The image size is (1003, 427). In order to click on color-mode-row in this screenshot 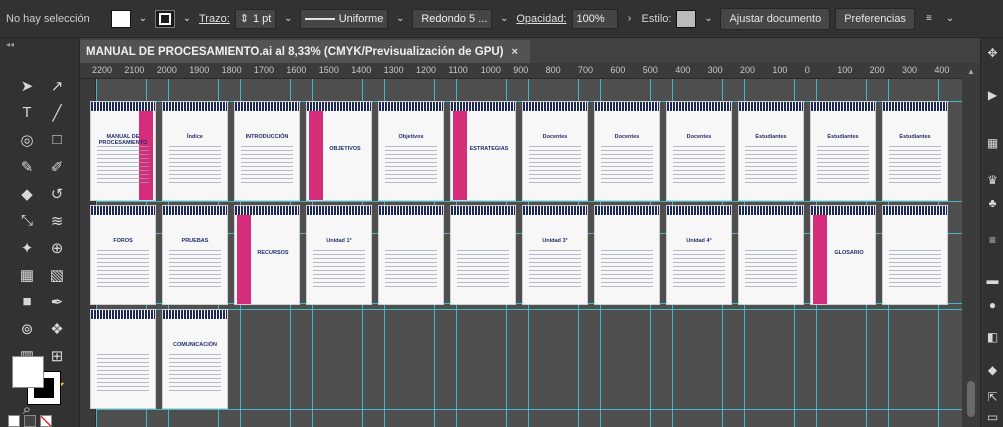, I will do `click(30, 421)`.